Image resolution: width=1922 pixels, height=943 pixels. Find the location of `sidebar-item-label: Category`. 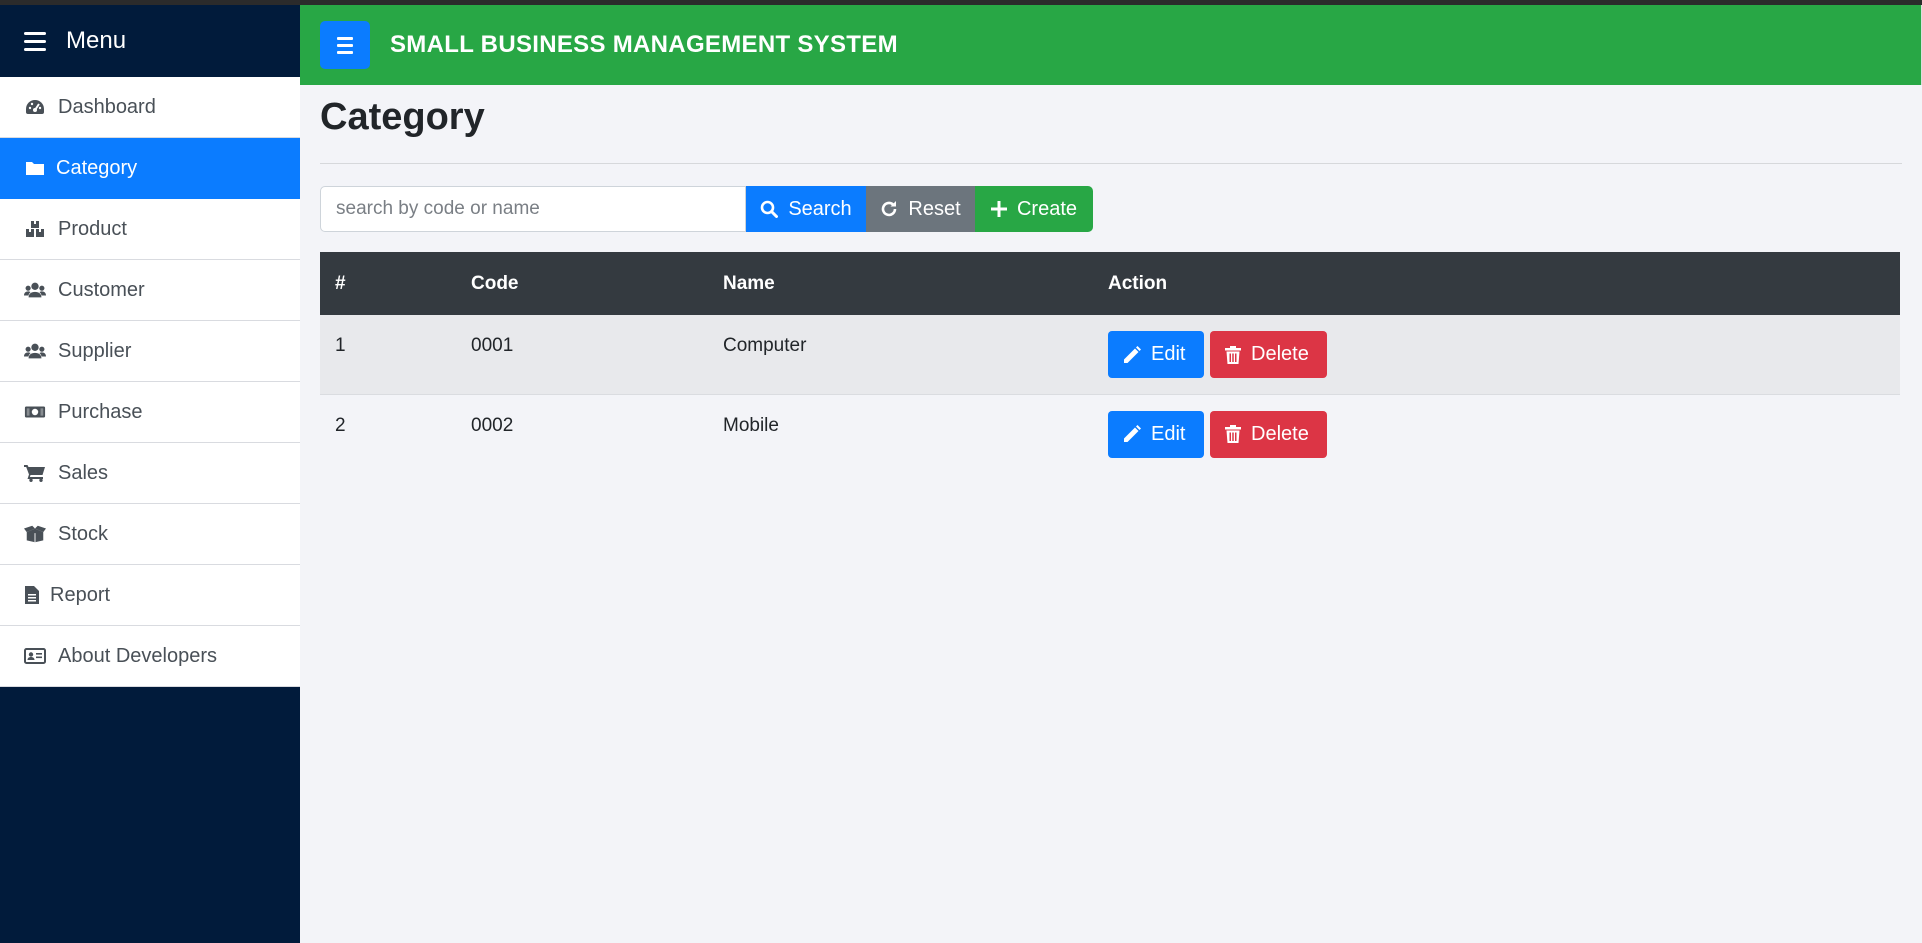

sidebar-item-label: Category is located at coordinates (97, 167).